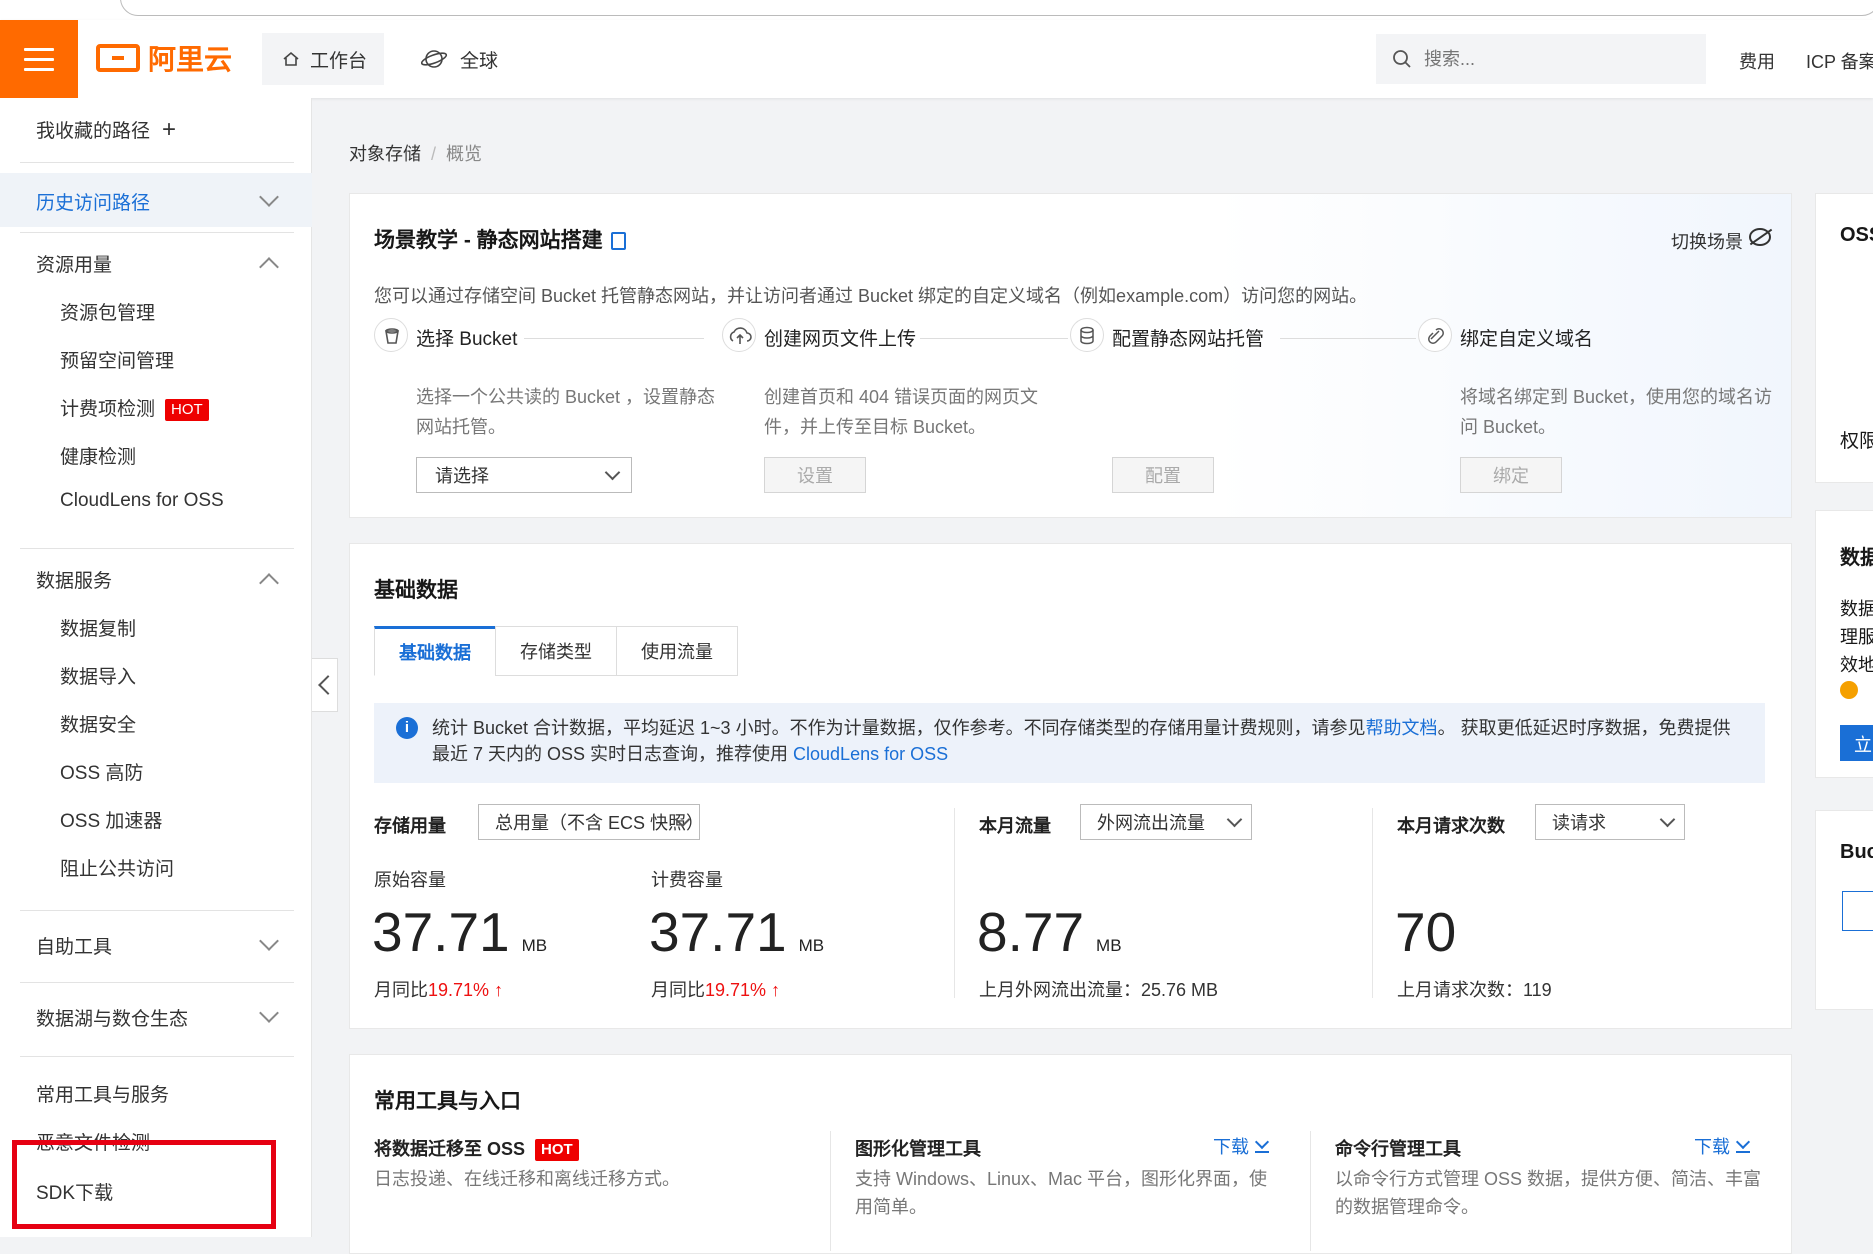 The image size is (1873, 1254). I want to click on sidebar-group-self-tools: 自助工具, so click(74, 945).